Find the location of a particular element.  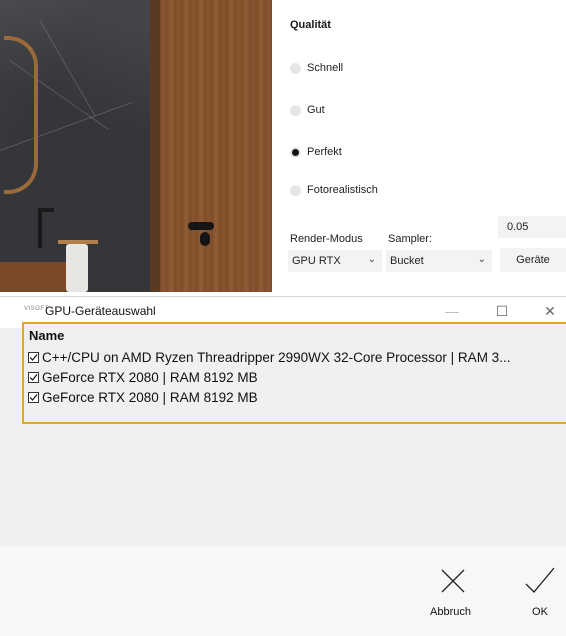

radio-label: Schnell is located at coordinates (325, 68).